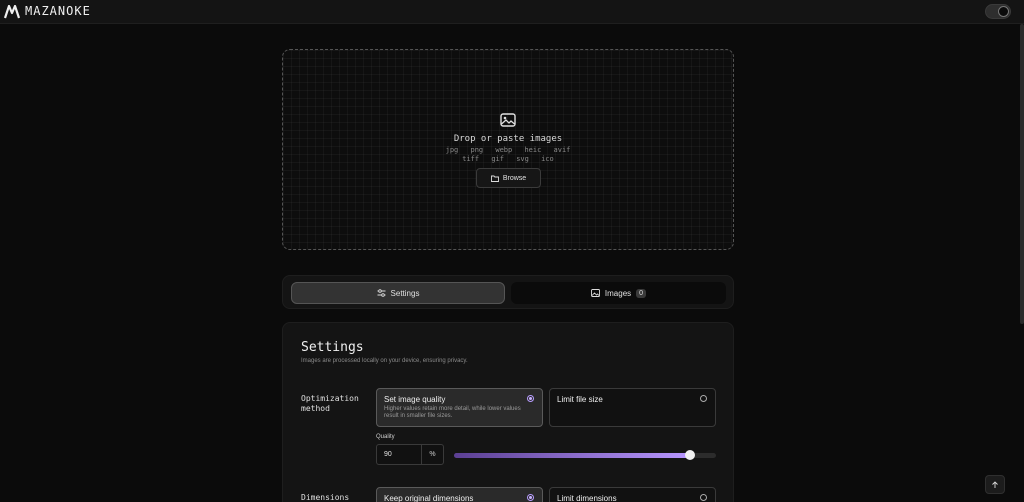 Image resolution: width=1024 pixels, height=502 pixels. Describe the element at coordinates (689, 455) in the screenshot. I see `quality-slider-thumb` at that location.